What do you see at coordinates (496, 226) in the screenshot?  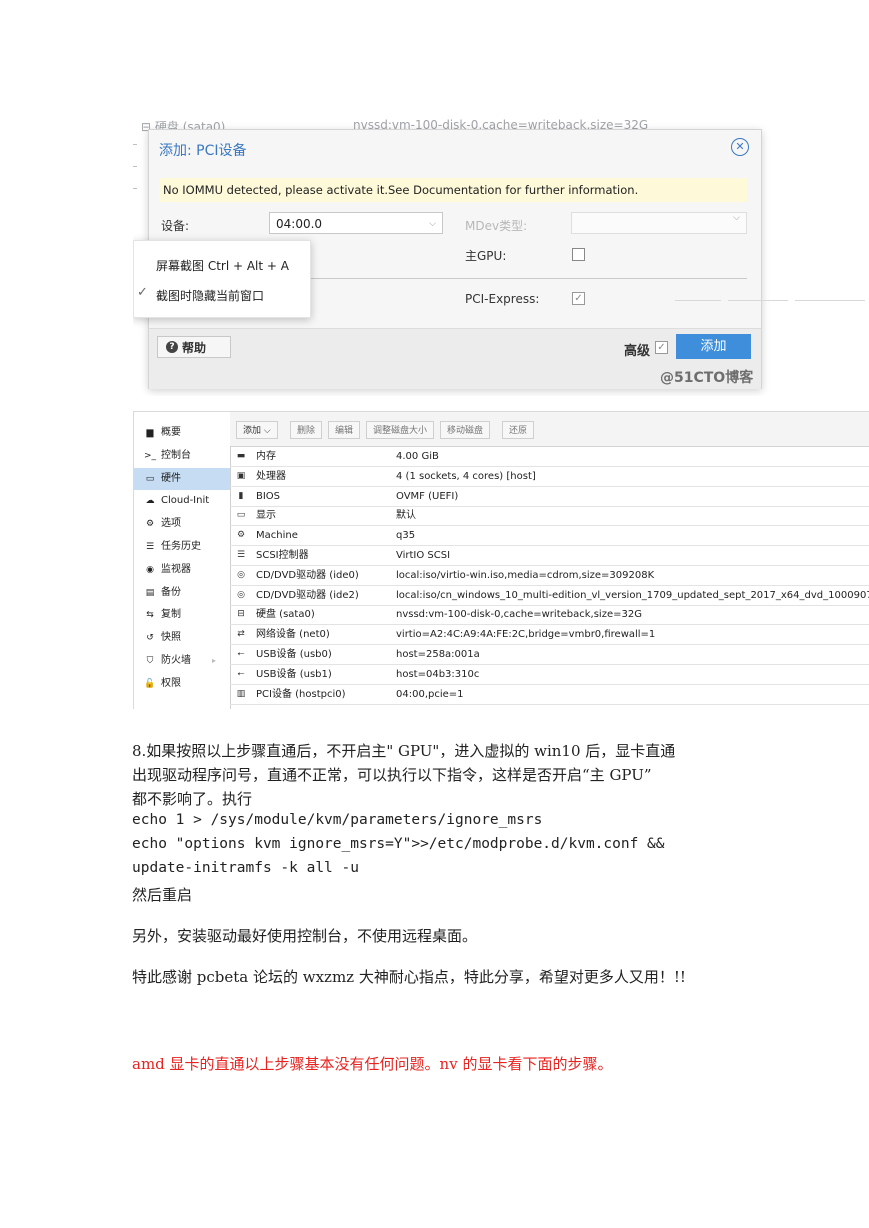 I see `mdev-type-label: MDev类型:` at bounding box center [496, 226].